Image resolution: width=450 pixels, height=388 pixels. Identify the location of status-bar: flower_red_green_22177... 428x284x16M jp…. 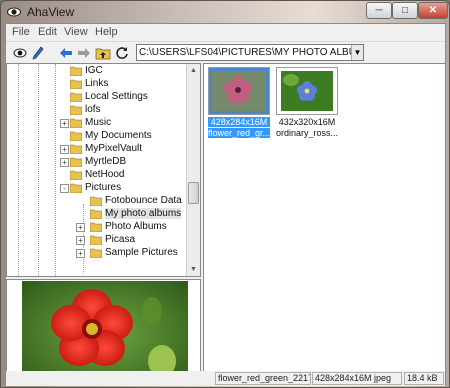
(225, 378).